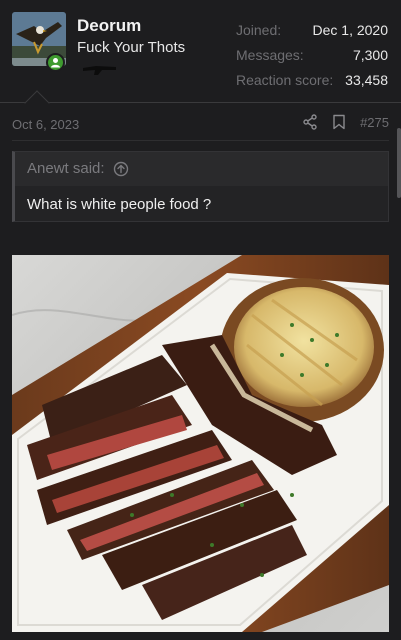  I want to click on share-icon, so click(310, 122).